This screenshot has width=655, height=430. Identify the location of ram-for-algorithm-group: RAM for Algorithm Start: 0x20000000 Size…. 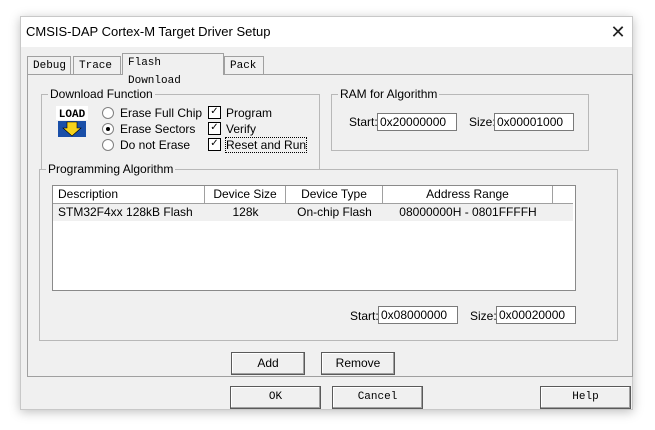
(460, 119).